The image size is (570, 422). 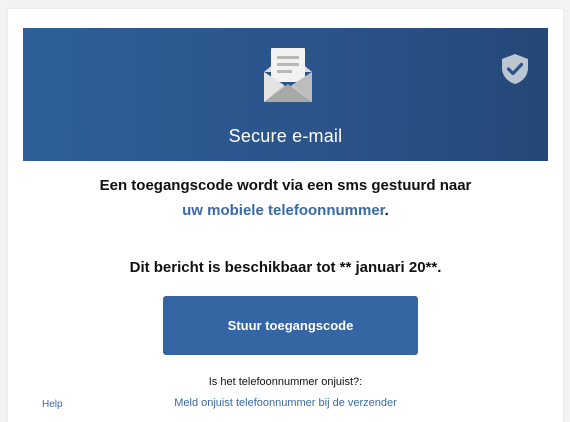 I want to click on shield-check-icon, so click(x=515, y=69).